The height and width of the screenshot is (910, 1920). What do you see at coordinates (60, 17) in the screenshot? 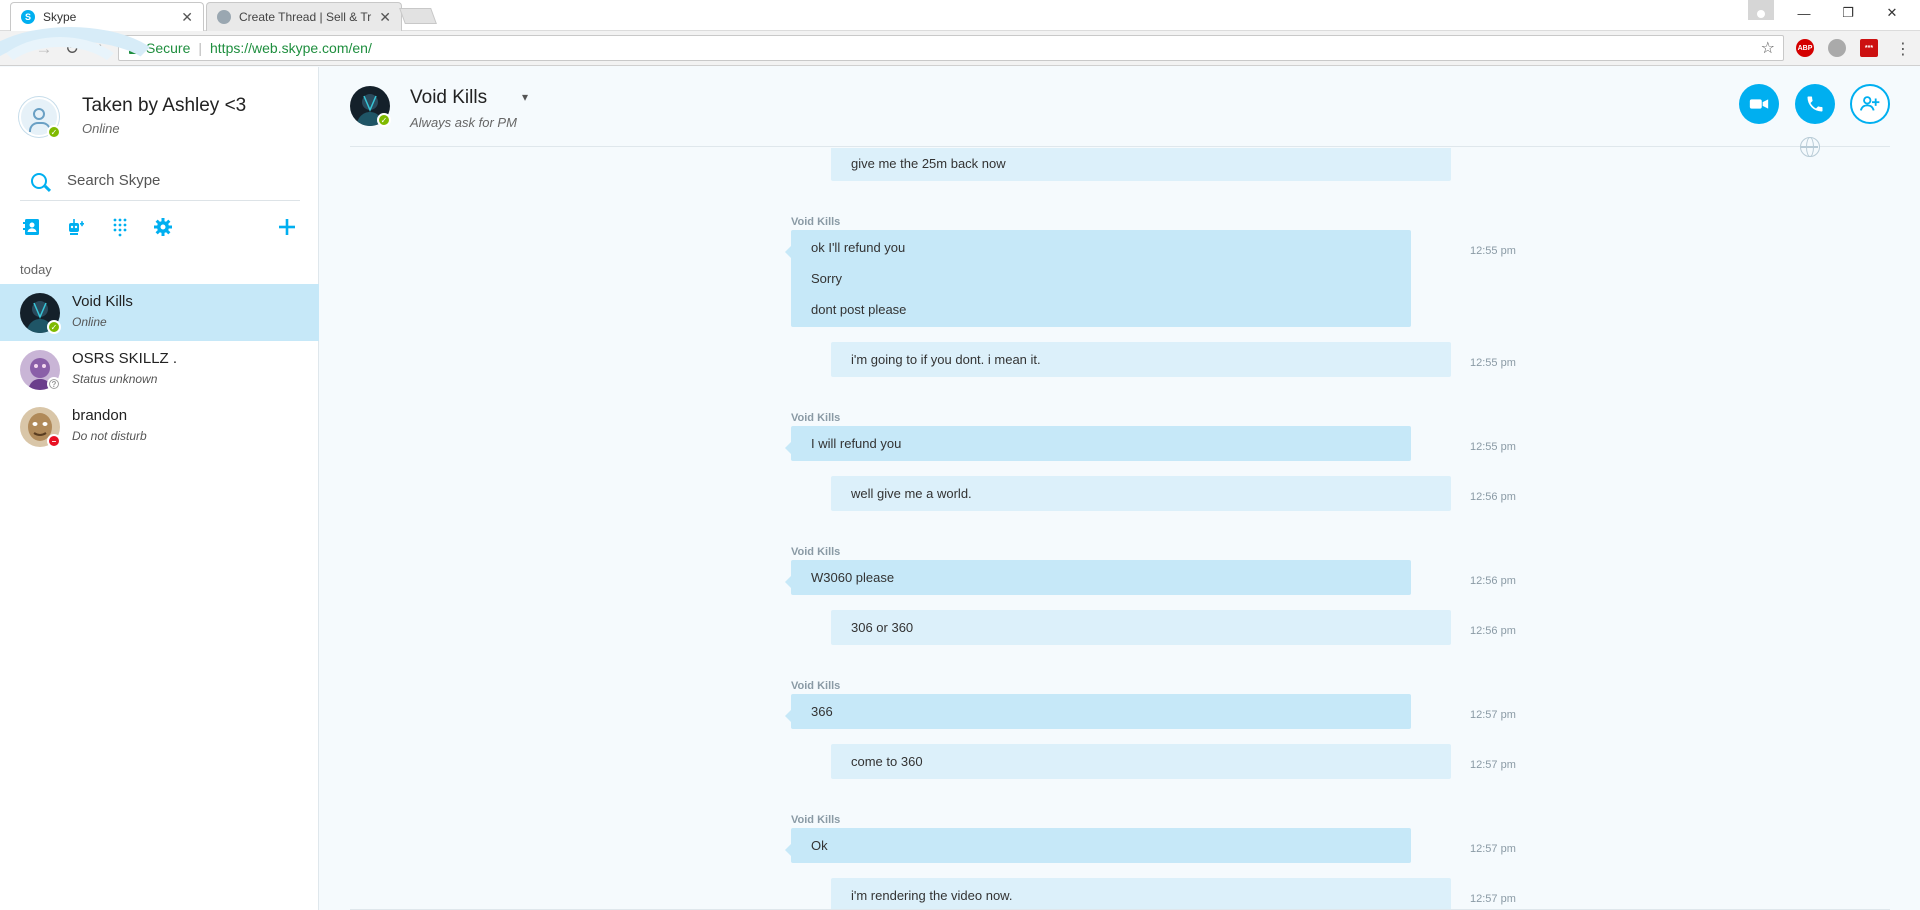
I see `tab-title: Skype` at bounding box center [60, 17].